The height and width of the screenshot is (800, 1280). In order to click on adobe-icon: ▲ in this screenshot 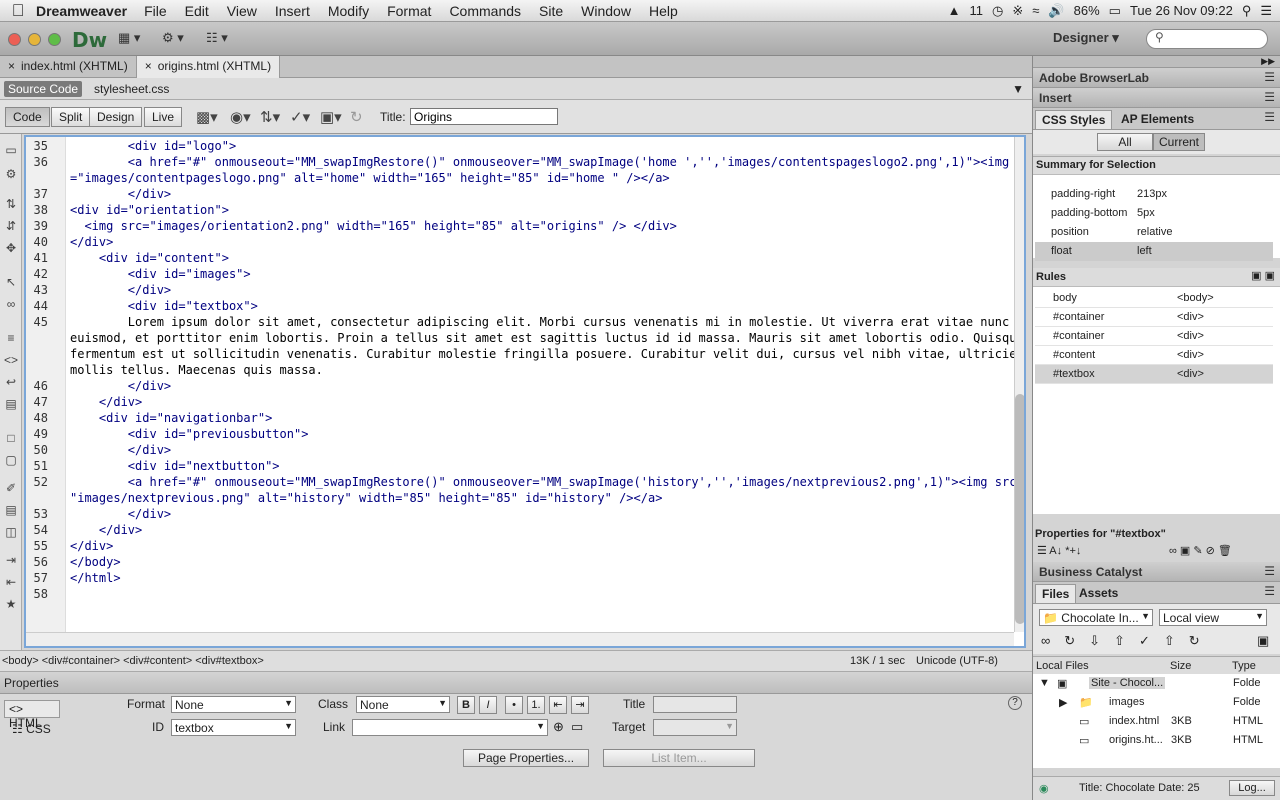, I will do `click(954, 10)`.